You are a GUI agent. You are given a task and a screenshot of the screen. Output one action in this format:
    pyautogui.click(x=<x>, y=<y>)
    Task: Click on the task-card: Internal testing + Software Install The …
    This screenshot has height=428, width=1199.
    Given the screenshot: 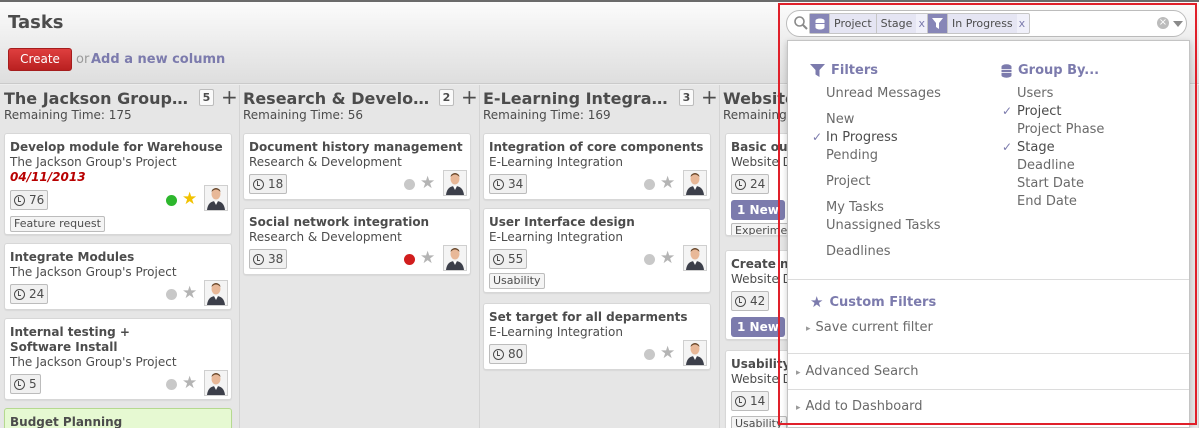 What is the action you would take?
    pyautogui.click(x=118, y=359)
    